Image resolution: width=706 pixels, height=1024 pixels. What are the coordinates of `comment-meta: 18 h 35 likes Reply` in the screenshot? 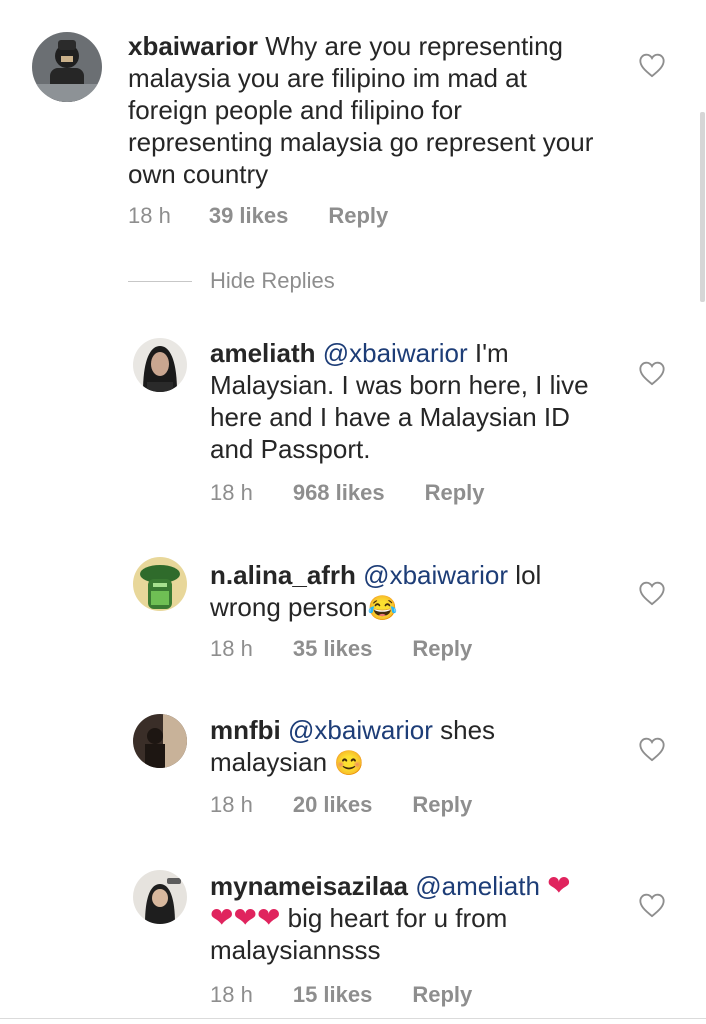 It's located at (341, 649).